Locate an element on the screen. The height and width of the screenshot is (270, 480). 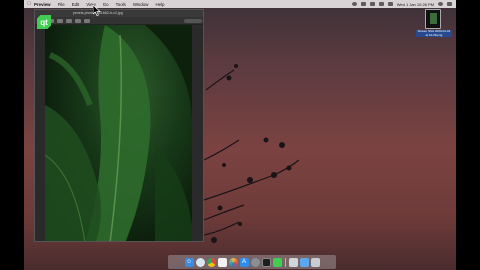
calendar-icon is located at coordinates (222, 262).